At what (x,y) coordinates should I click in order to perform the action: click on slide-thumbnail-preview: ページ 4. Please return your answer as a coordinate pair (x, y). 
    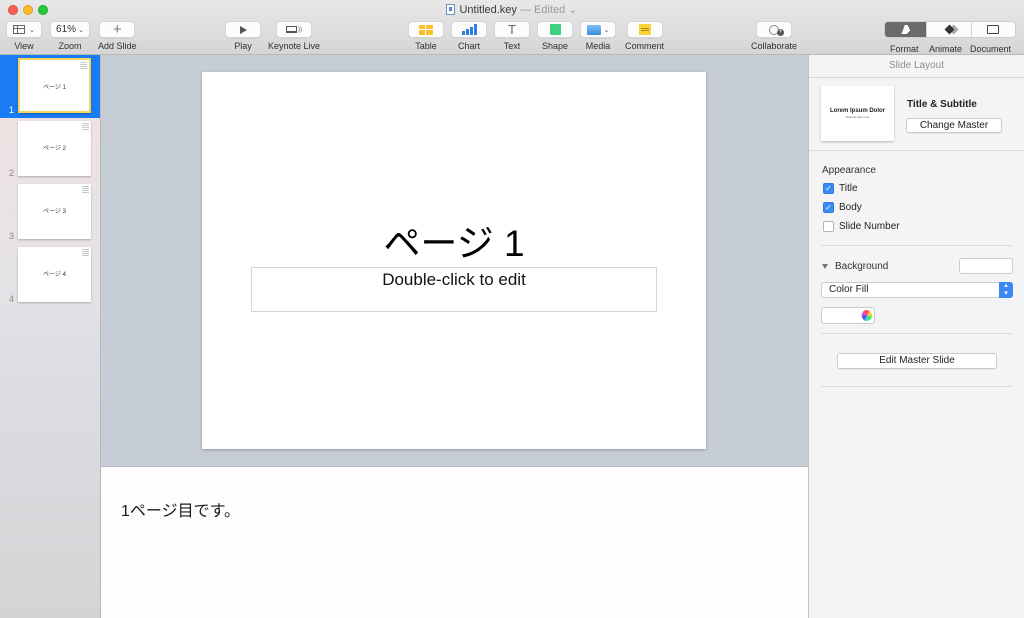
    Looking at the image, I should click on (54, 274).